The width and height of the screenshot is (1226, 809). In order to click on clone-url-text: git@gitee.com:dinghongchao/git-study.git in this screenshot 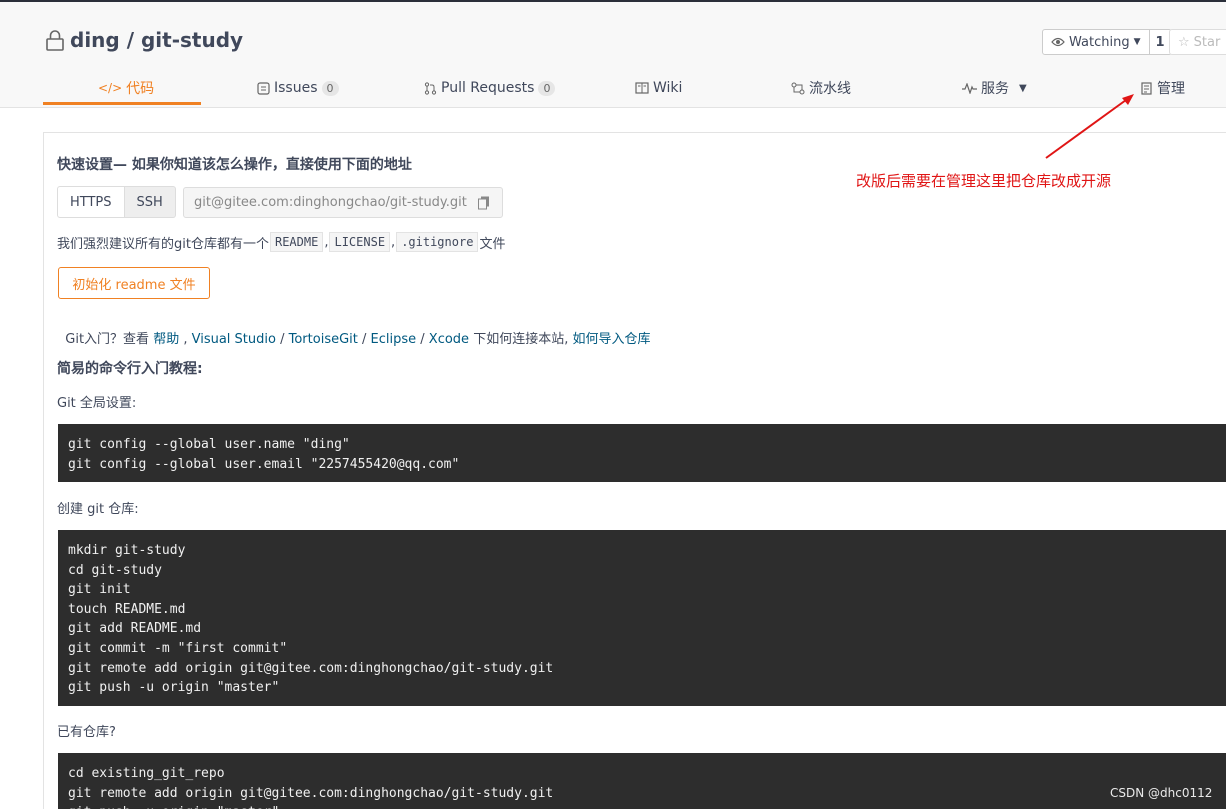, I will do `click(330, 202)`.